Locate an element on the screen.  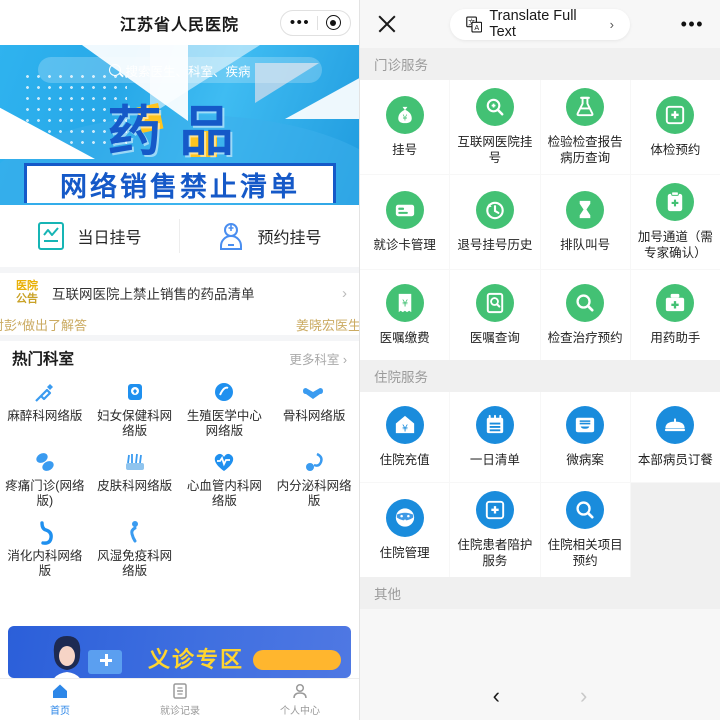
report-card-icon is located at coordinates (51, 236).